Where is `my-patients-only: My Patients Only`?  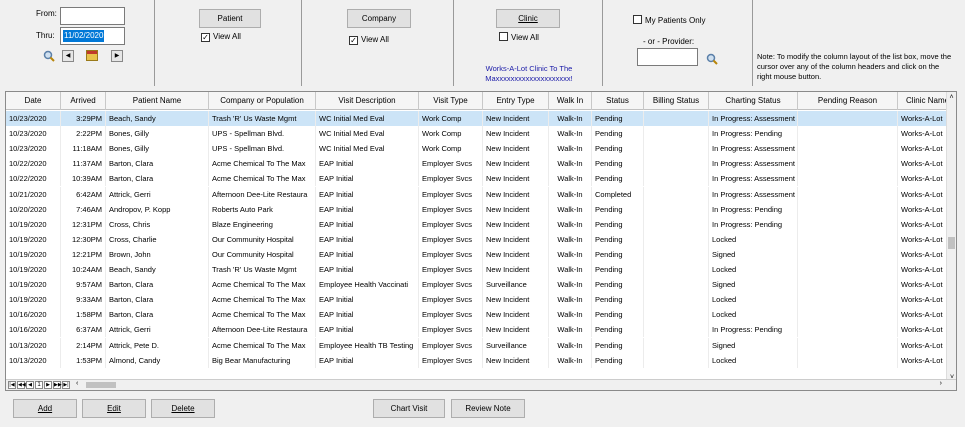
my-patients-only: My Patients Only is located at coordinates (669, 20).